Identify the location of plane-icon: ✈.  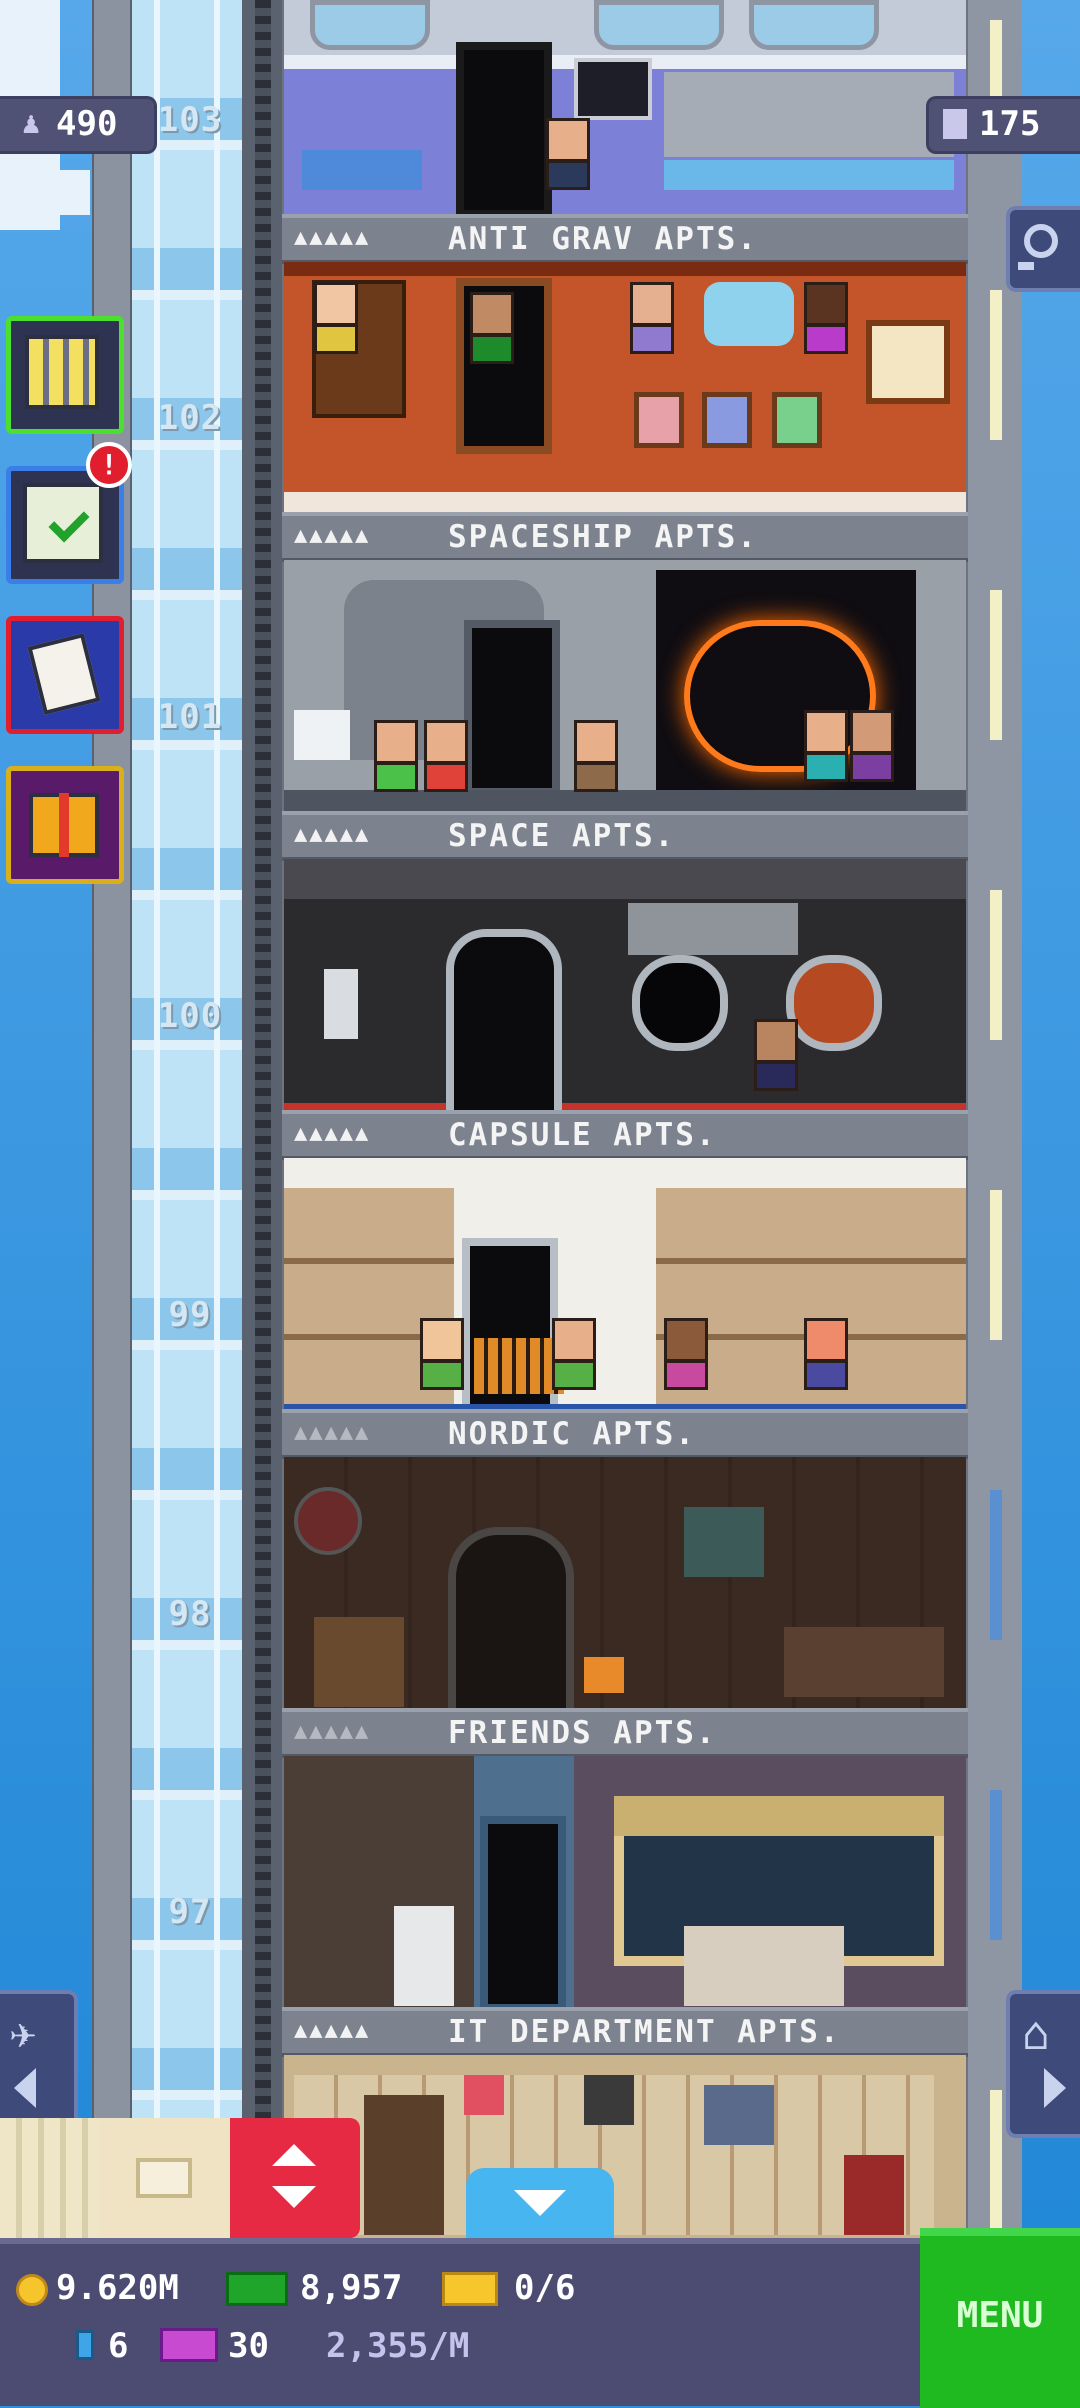
(23, 2033).